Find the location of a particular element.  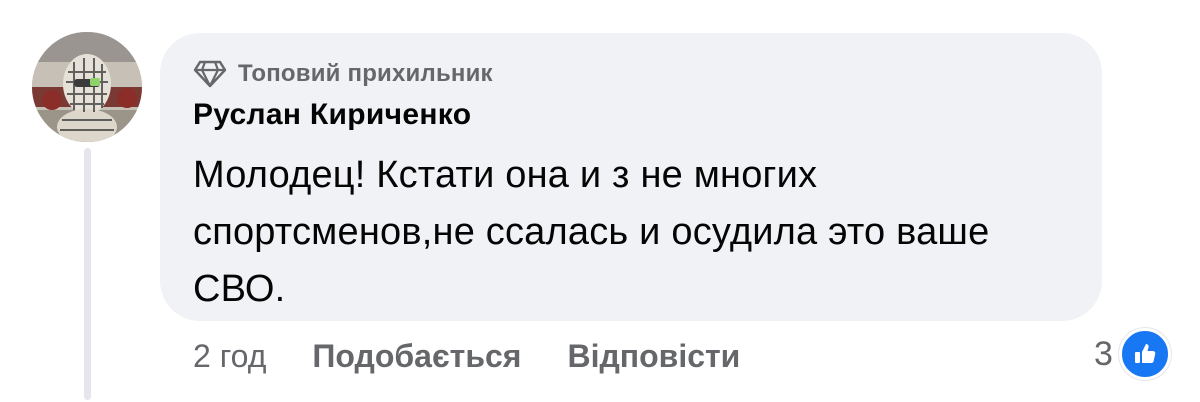

badge-label: Топовий прихильник is located at coordinates (365, 73).